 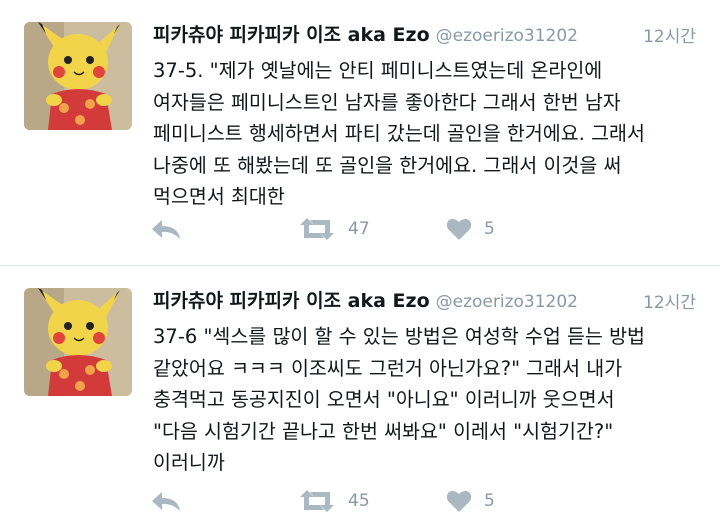 I want to click on tweet-actions: 47 5, so click(x=350, y=229).